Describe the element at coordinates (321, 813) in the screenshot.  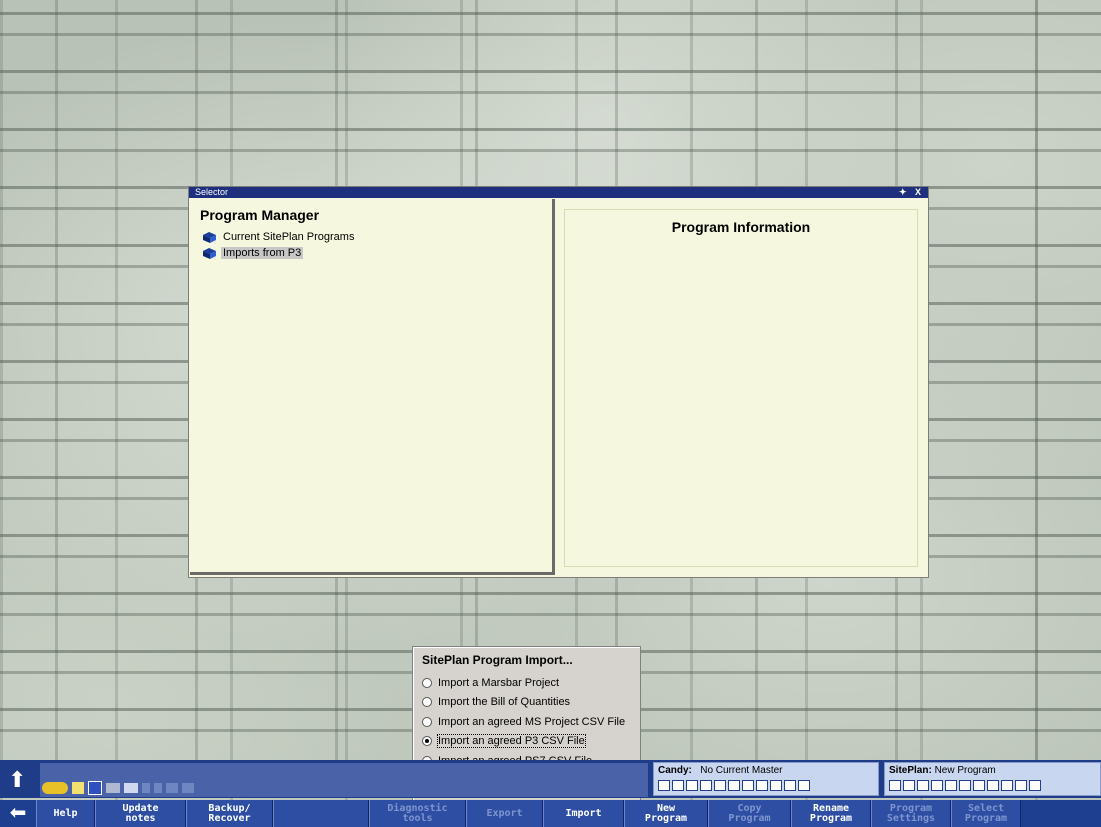
I see `blank-button` at that location.